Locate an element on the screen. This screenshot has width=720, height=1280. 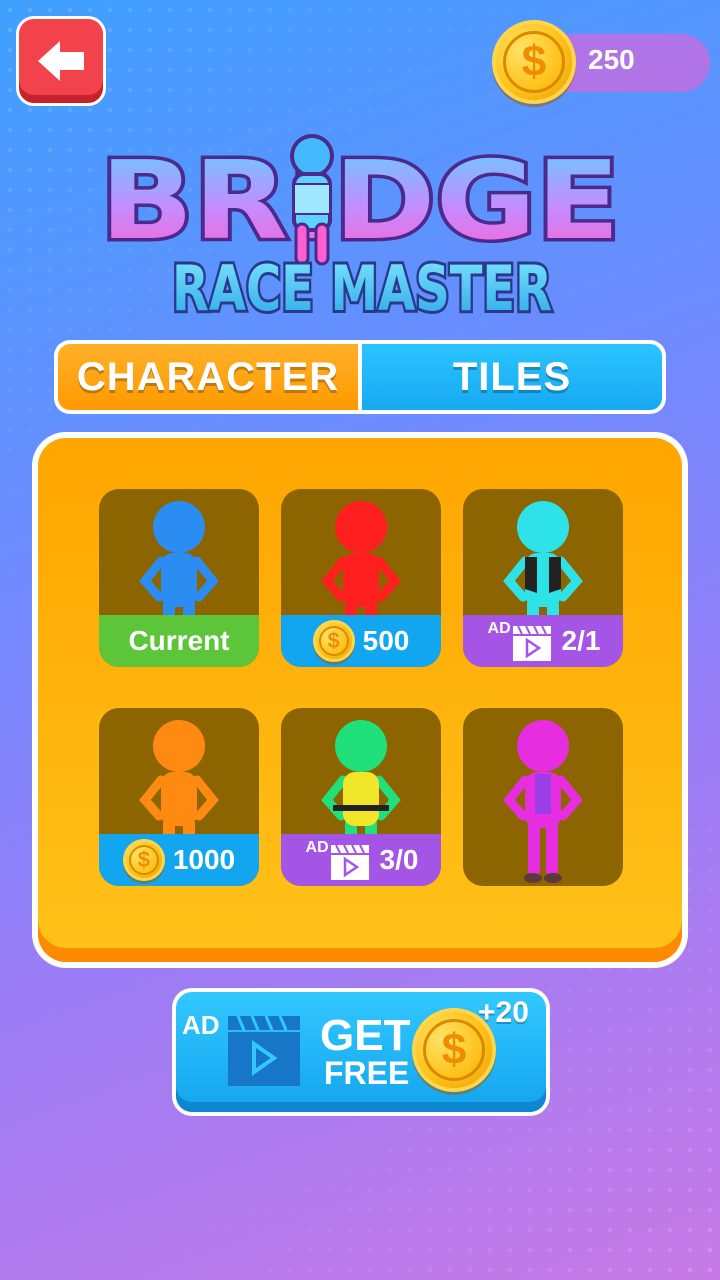
ad-unlock-tag: AD 3/0 is located at coordinates (361, 860).